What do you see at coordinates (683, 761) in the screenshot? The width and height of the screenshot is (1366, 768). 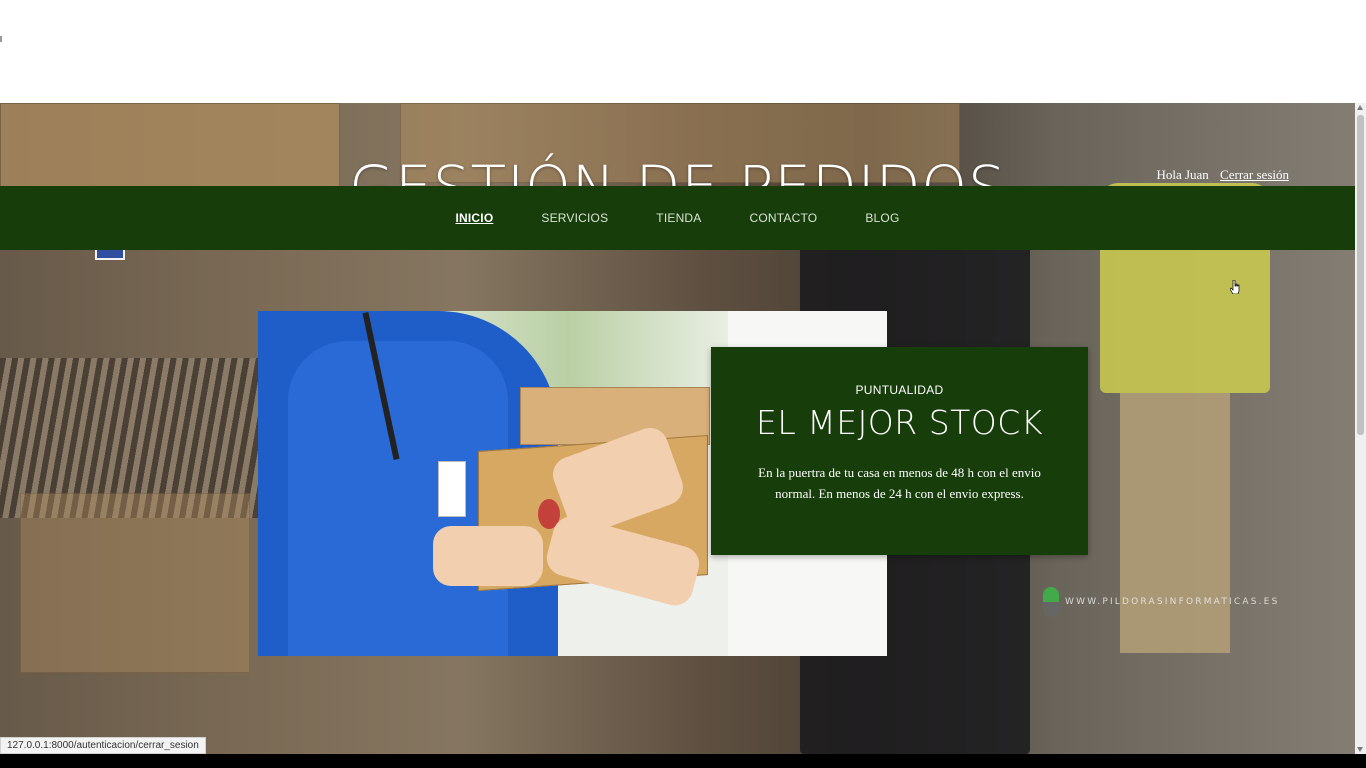 I see `bottom-bar` at bounding box center [683, 761].